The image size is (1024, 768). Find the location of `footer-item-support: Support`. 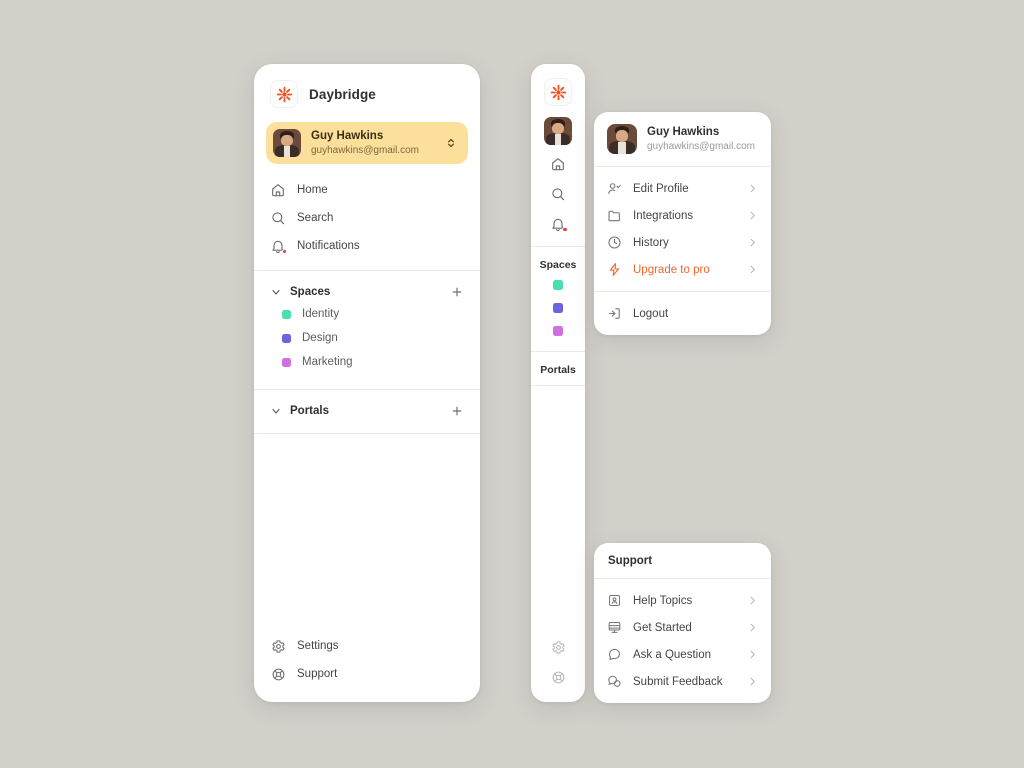

footer-item-support: Support is located at coordinates (367, 674).